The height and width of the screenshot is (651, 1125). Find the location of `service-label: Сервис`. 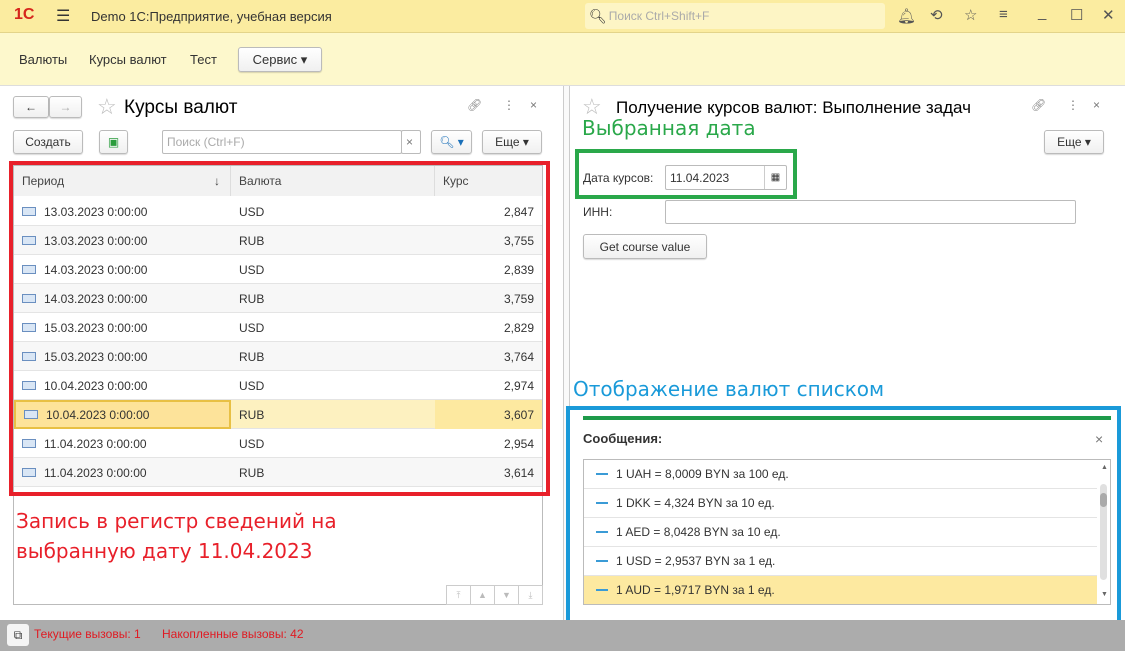

service-label: Сервис is located at coordinates (275, 59).